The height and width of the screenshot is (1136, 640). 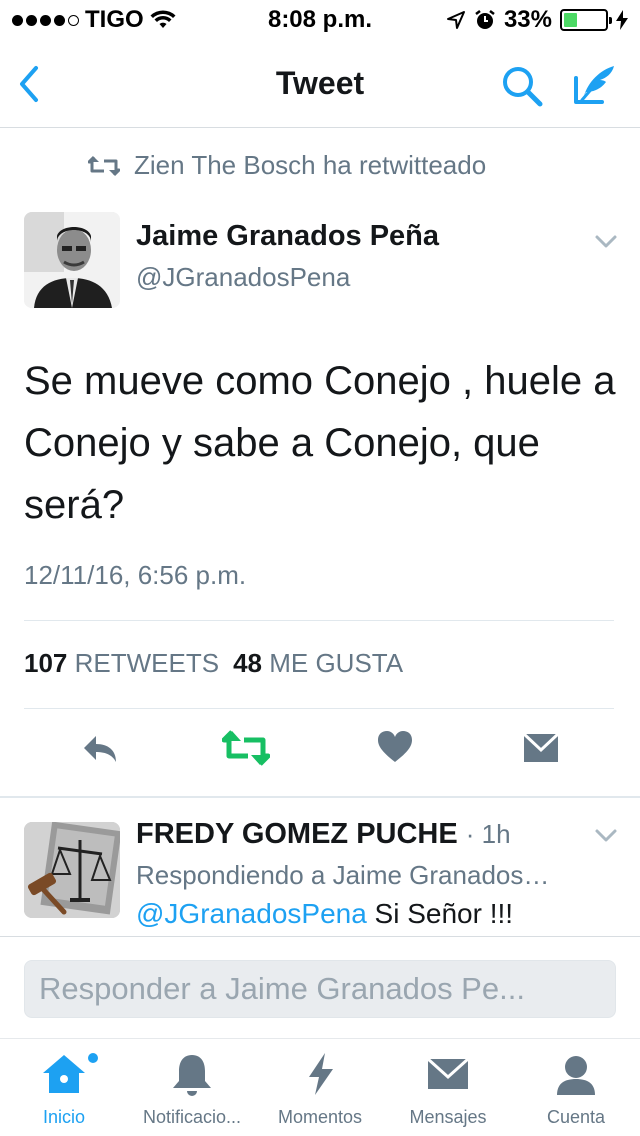 What do you see at coordinates (488, 834) in the screenshot?
I see `reply-time: · 1h` at bounding box center [488, 834].